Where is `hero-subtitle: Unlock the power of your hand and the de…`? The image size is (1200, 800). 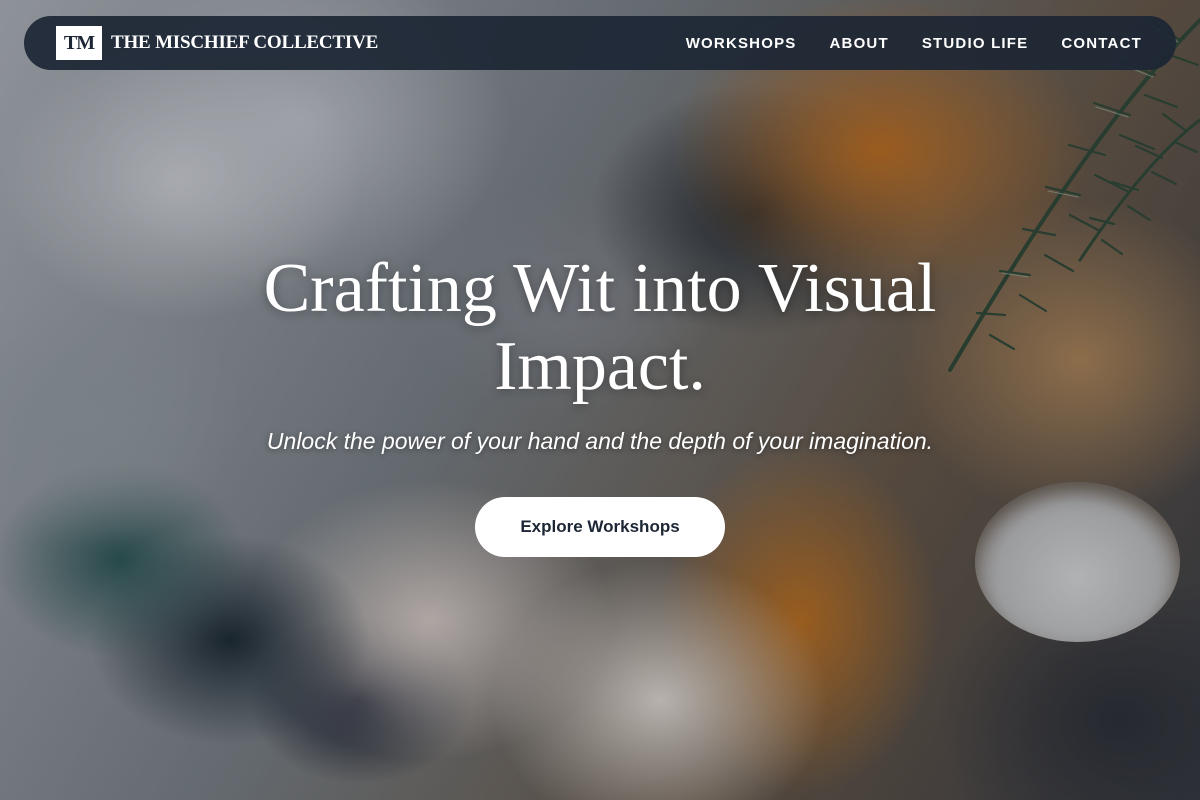 hero-subtitle: Unlock the power of your hand and the de… is located at coordinates (600, 441).